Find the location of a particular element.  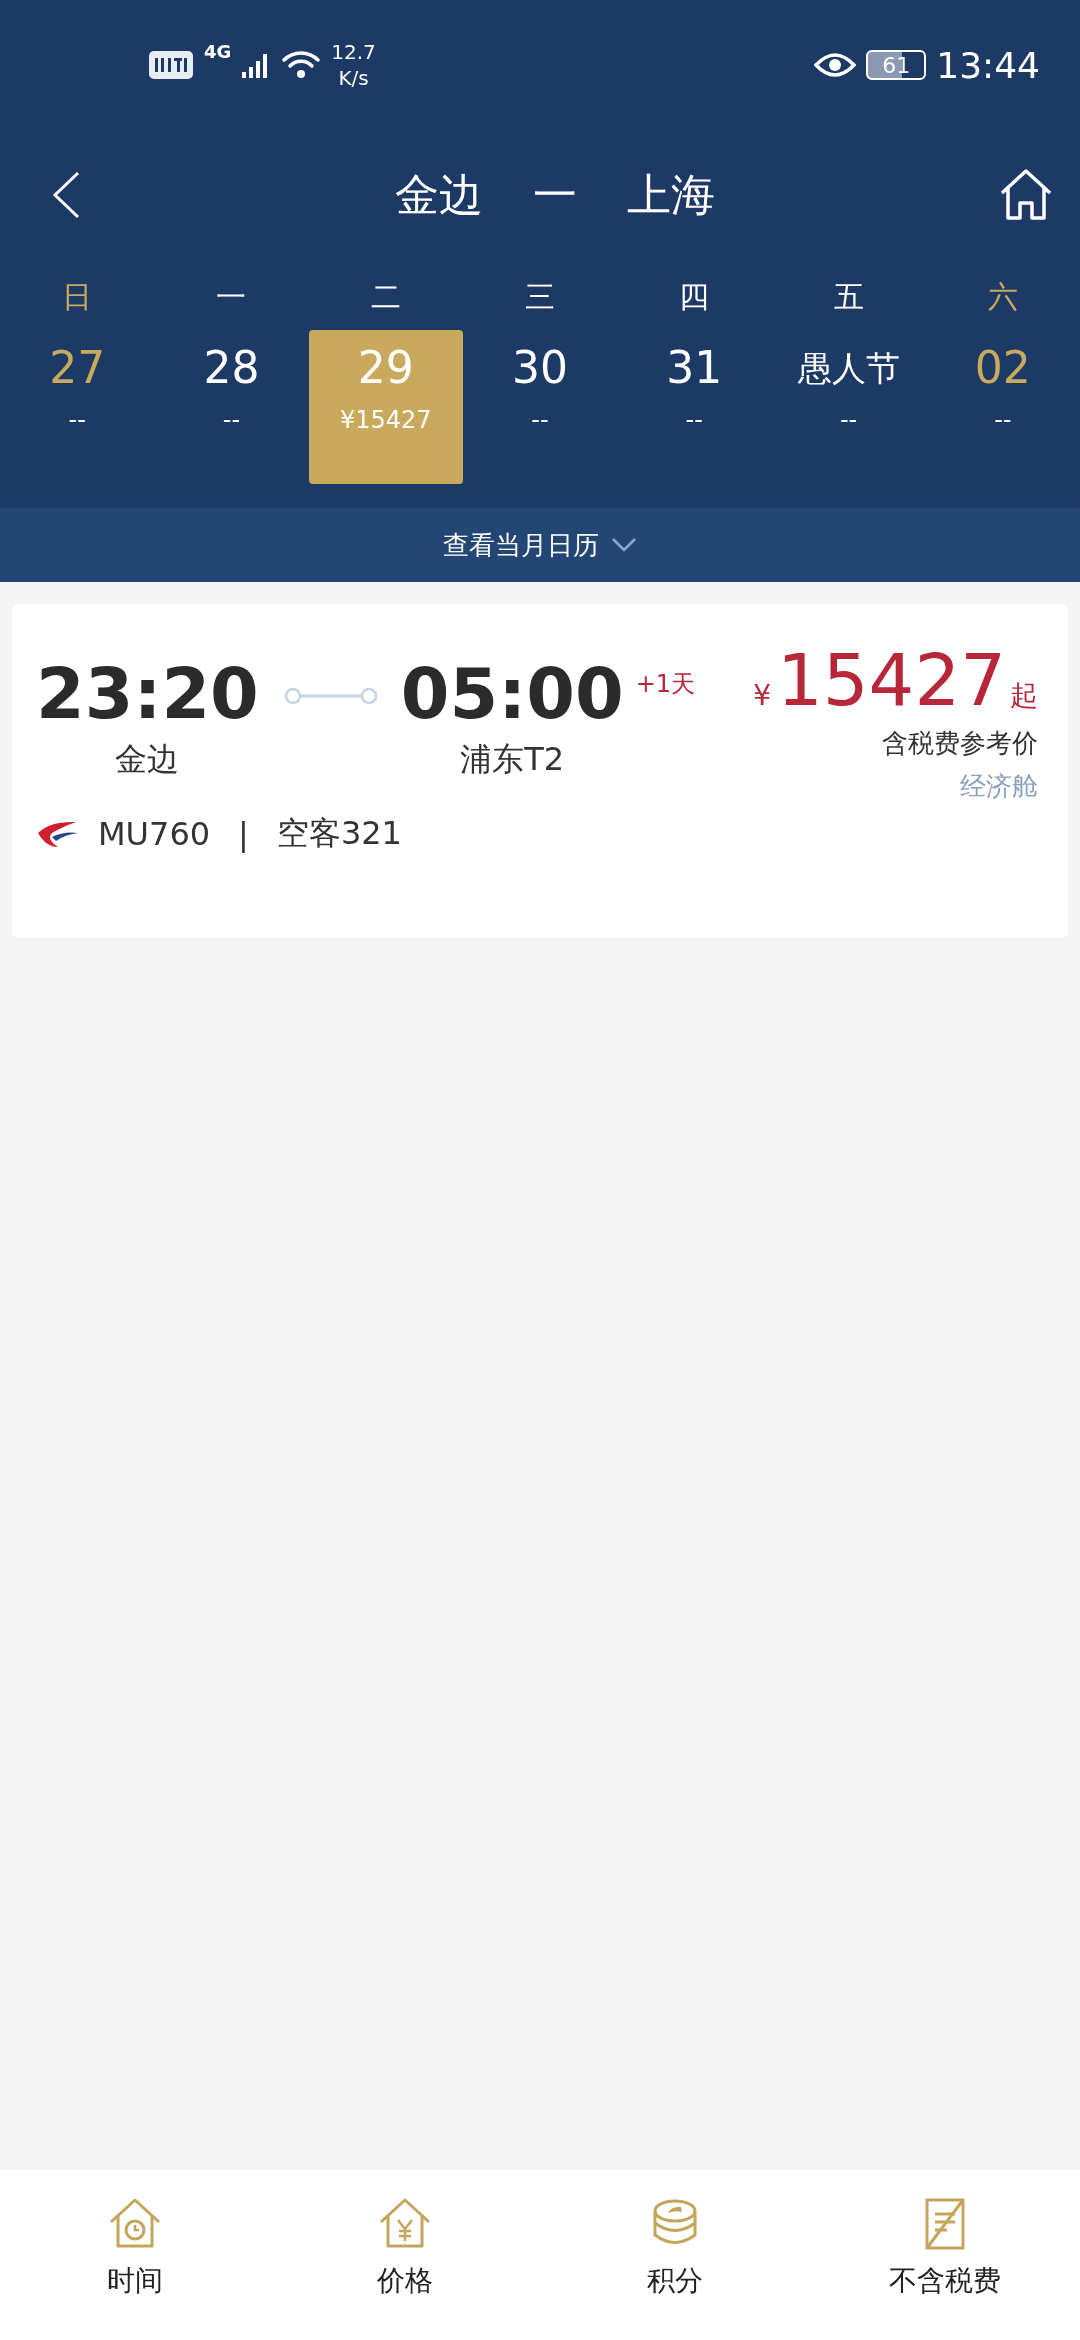

home-button is located at coordinates (1026, 195).